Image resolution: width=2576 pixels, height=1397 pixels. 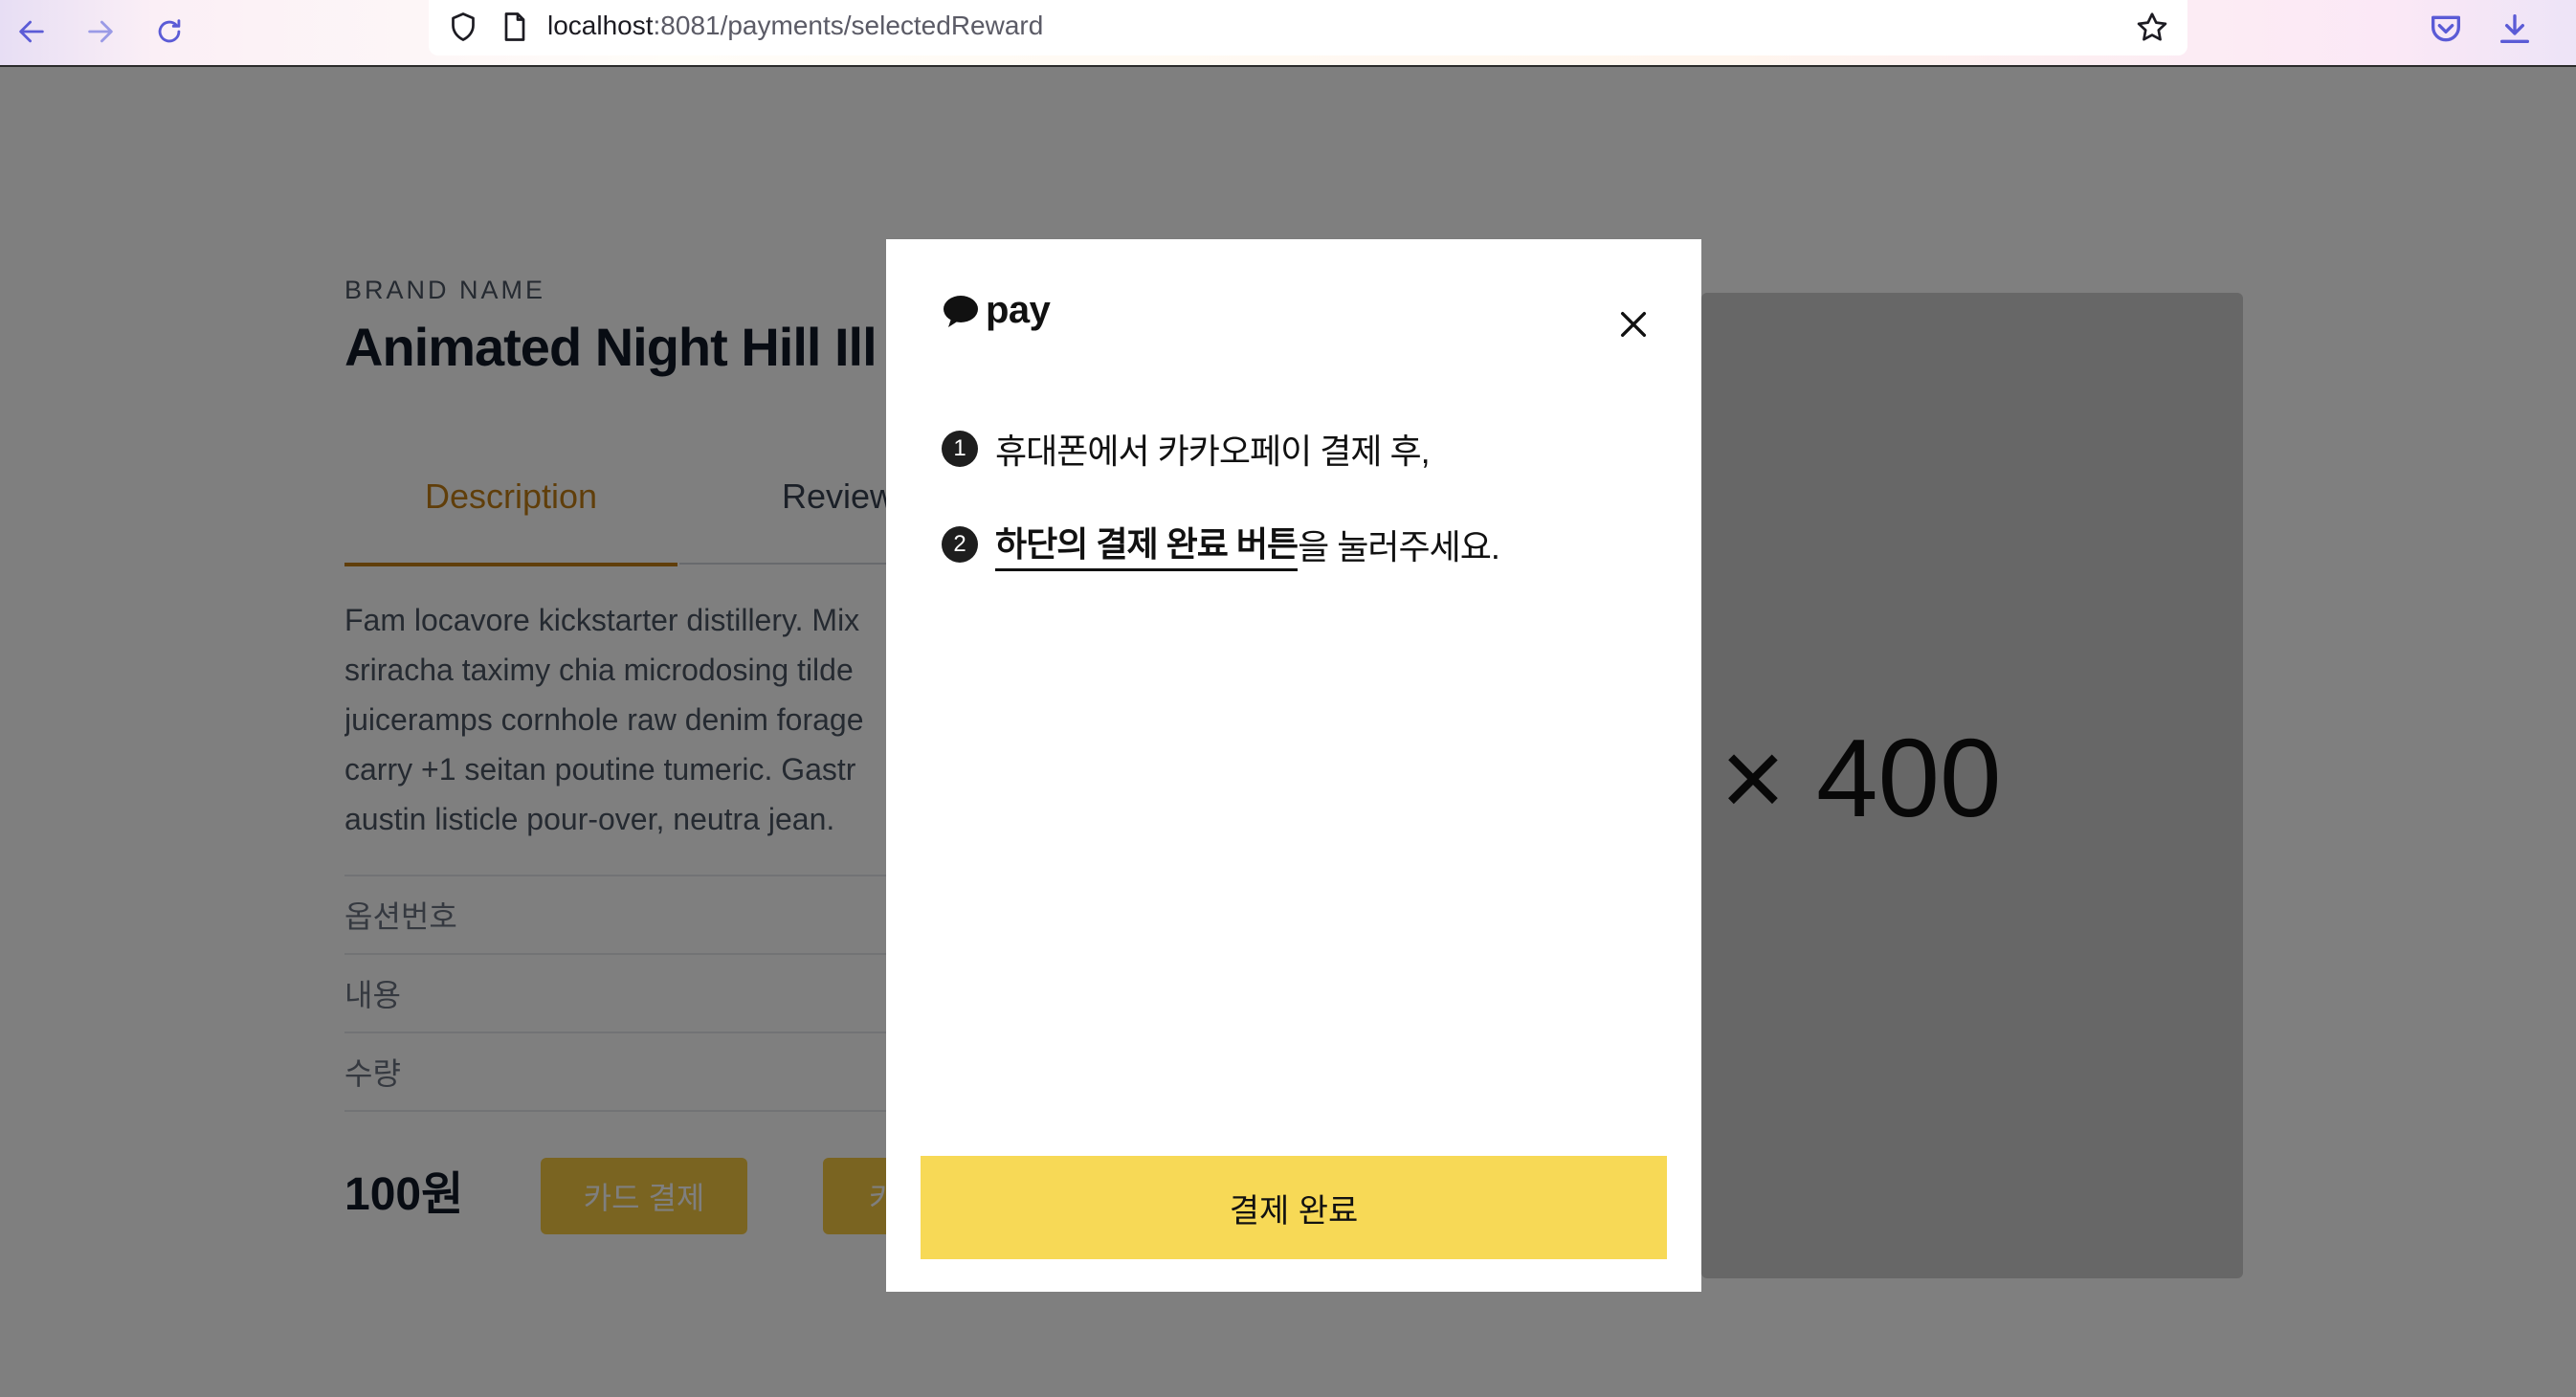 What do you see at coordinates (1294, 1208) in the screenshot?
I see `payment-complete-button: 결제 완료` at bounding box center [1294, 1208].